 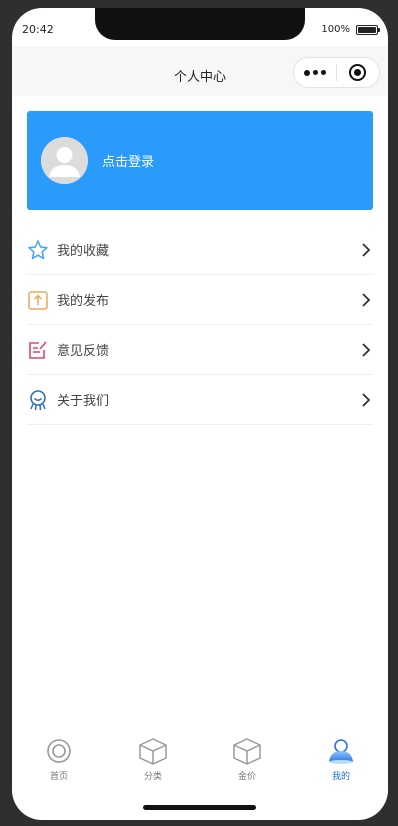 What do you see at coordinates (246, 777) in the screenshot?
I see `tab-label: 金价` at bounding box center [246, 777].